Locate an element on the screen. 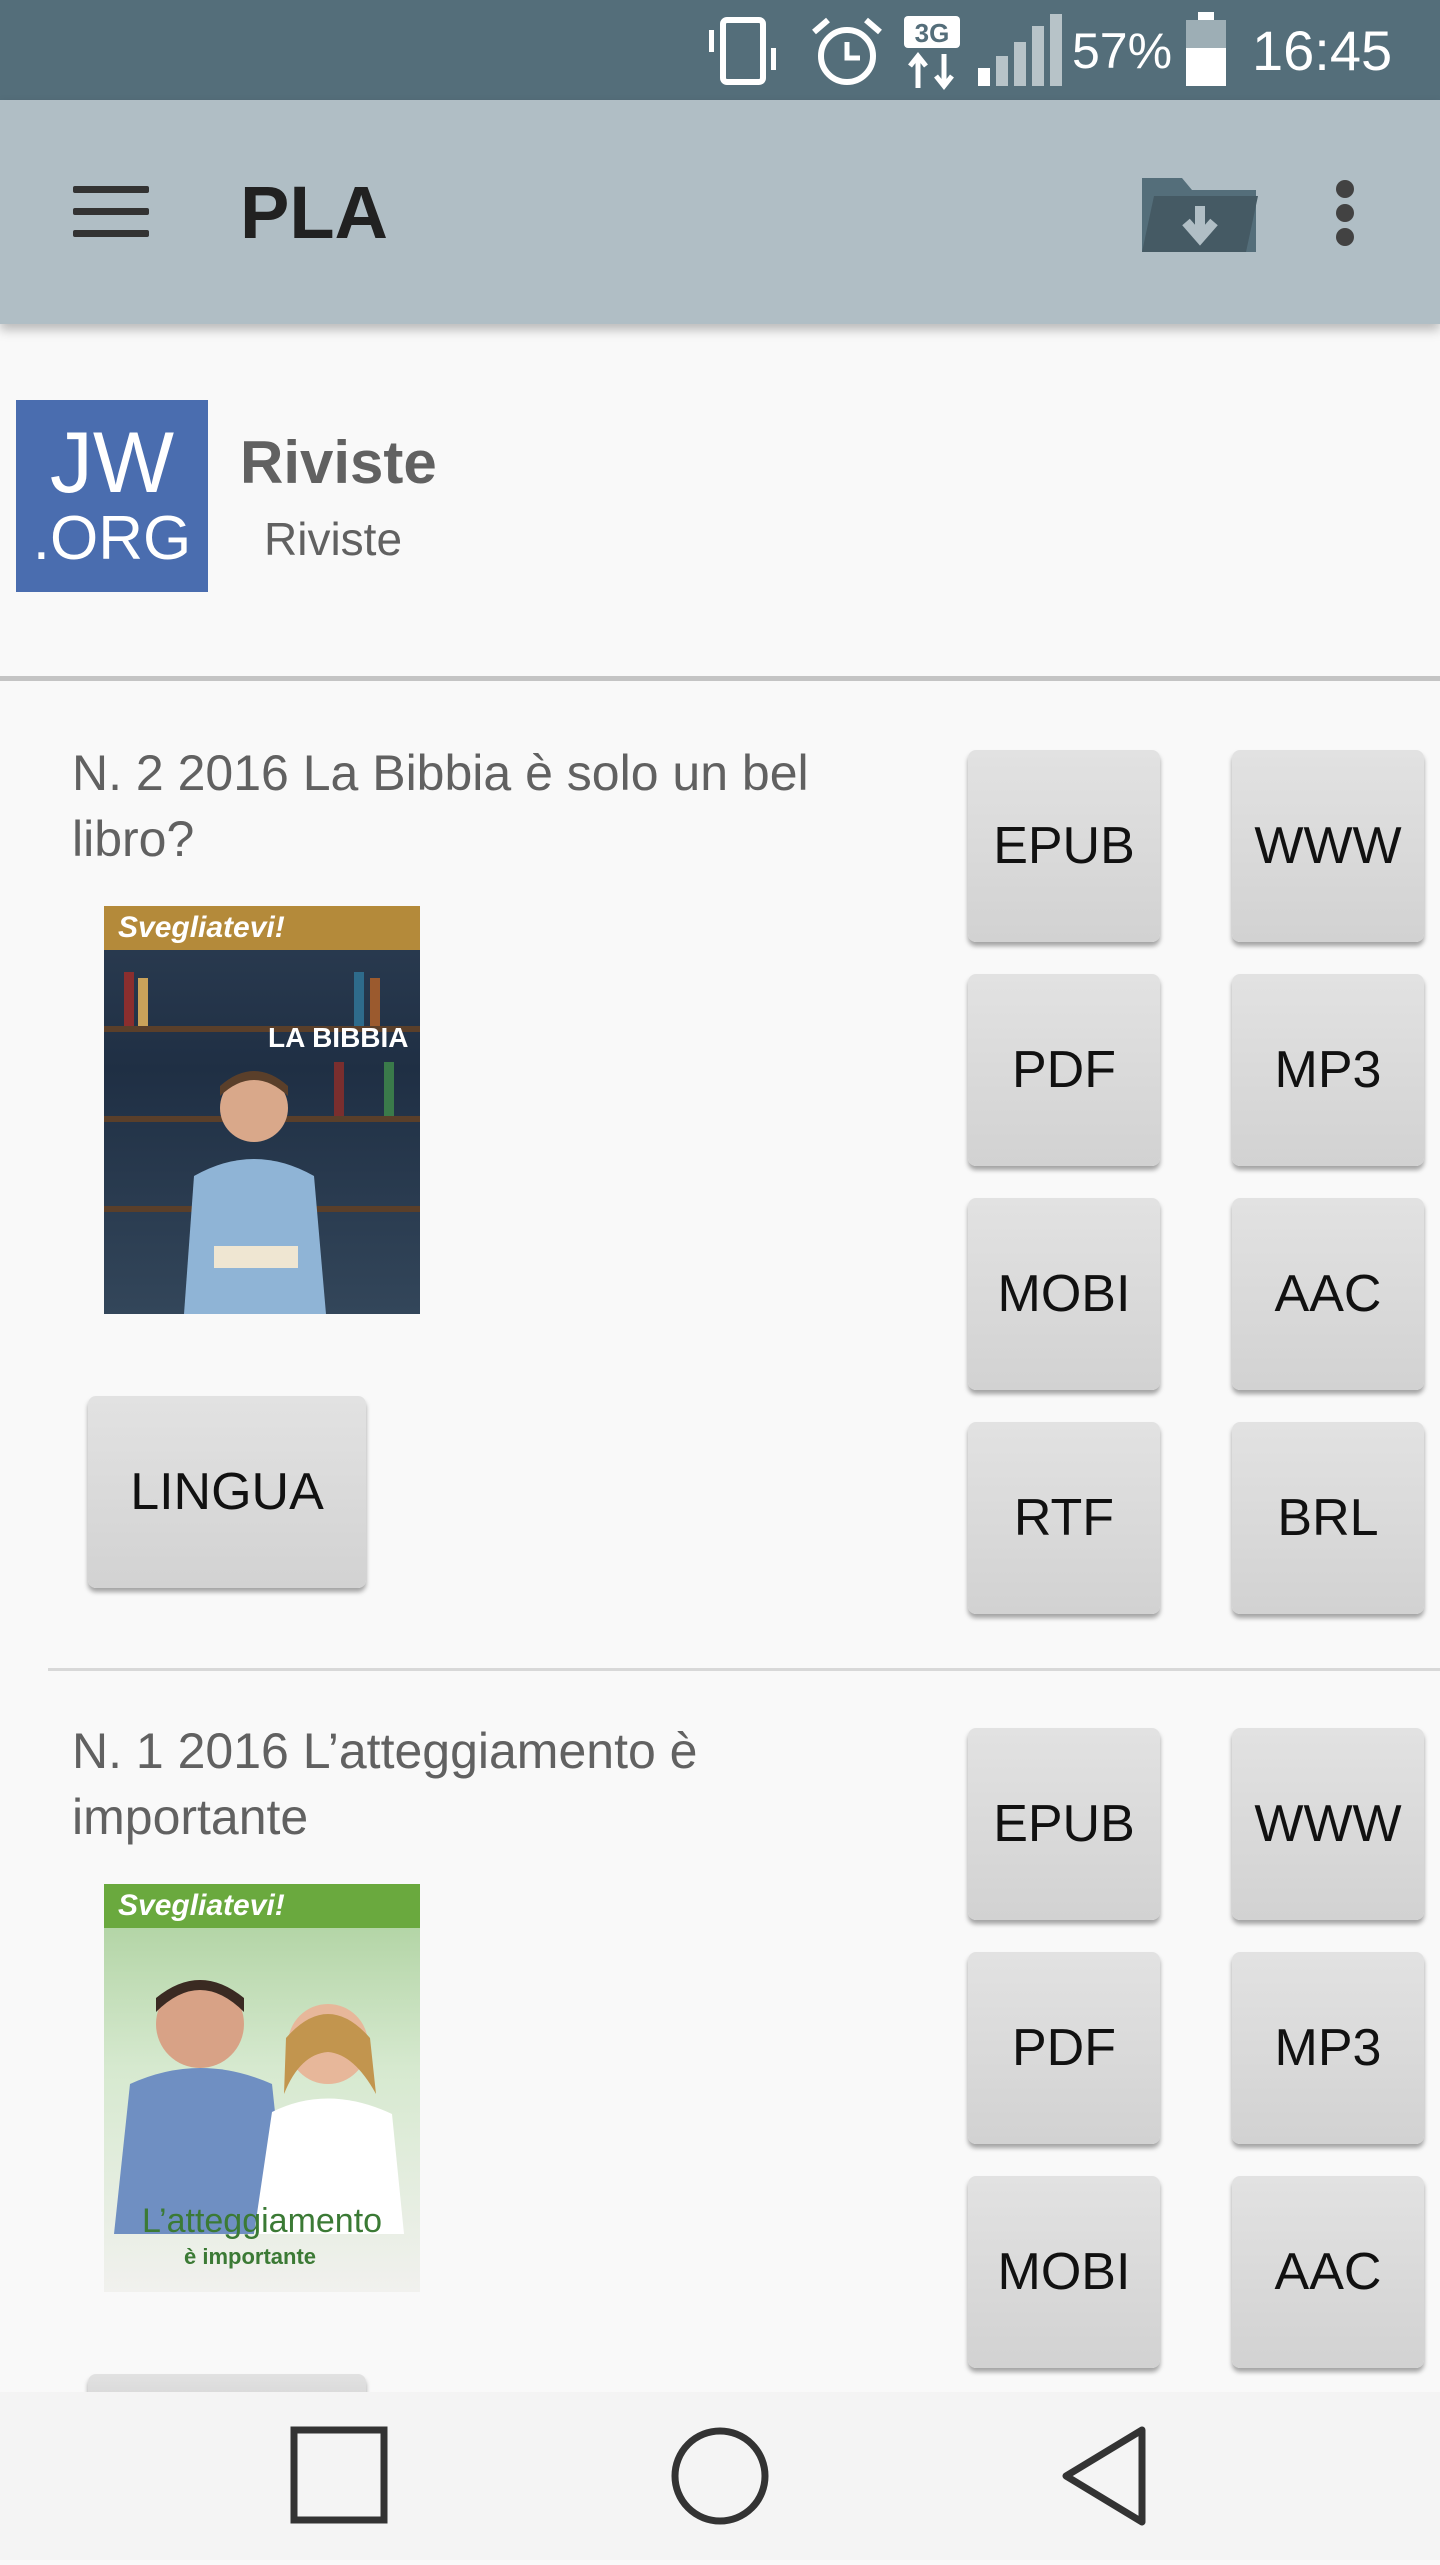  app-title: PLA is located at coordinates (314, 212).